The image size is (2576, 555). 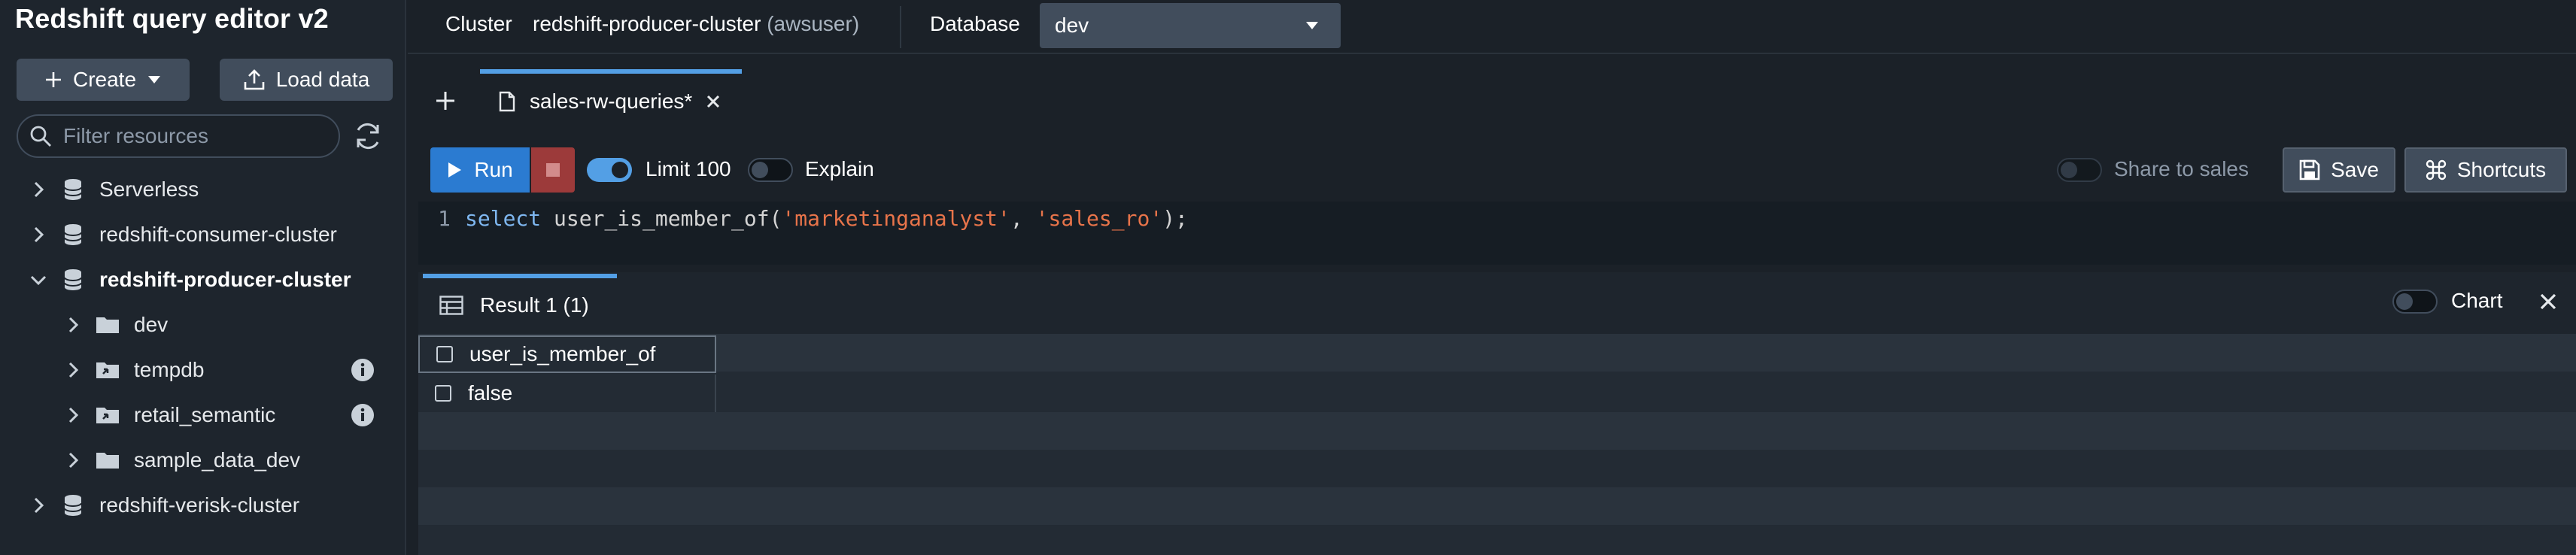 I want to click on table-cell: false, so click(x=567, y=394).